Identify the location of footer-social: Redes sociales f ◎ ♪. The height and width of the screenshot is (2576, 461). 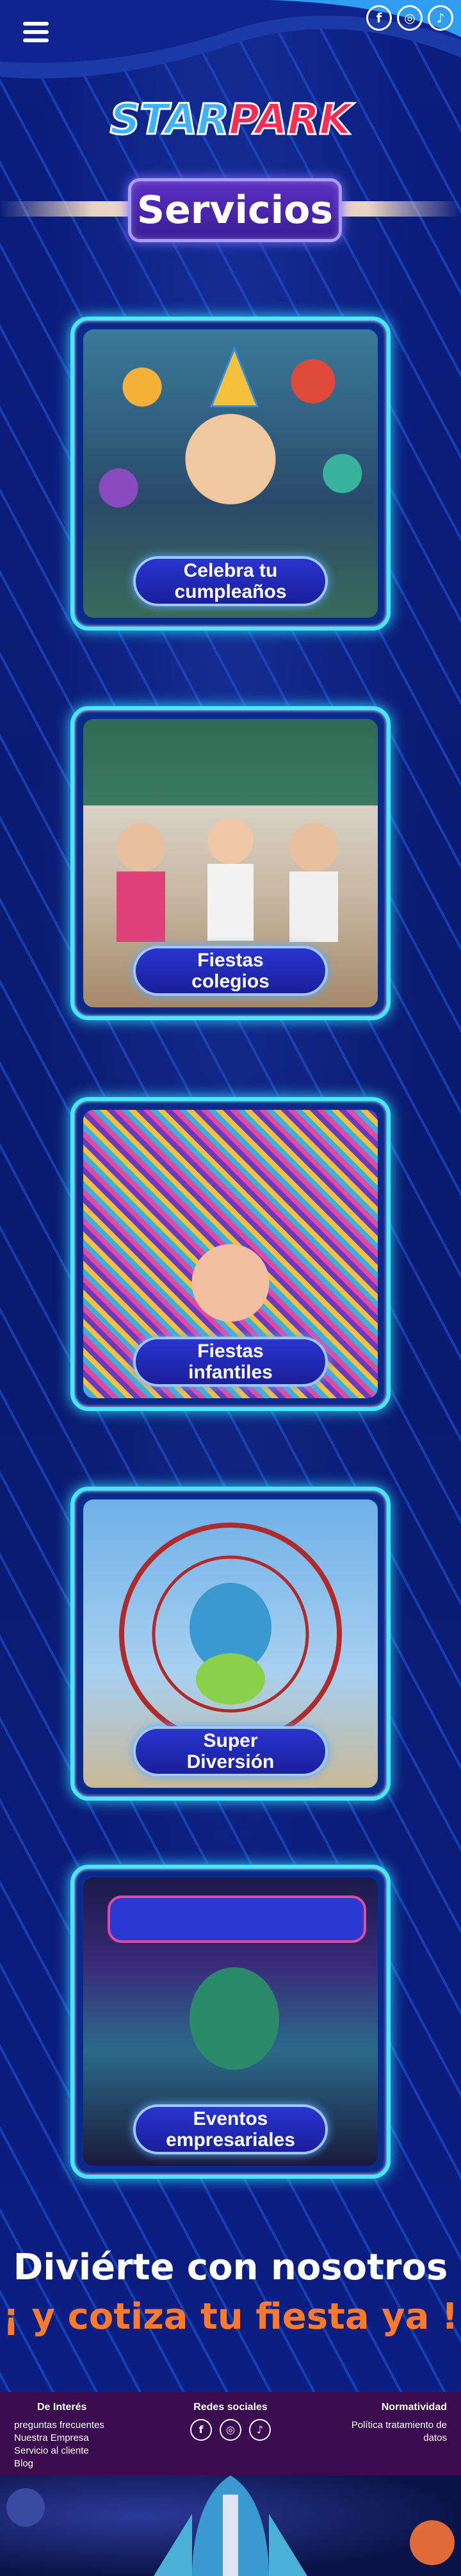
(230, 2421).